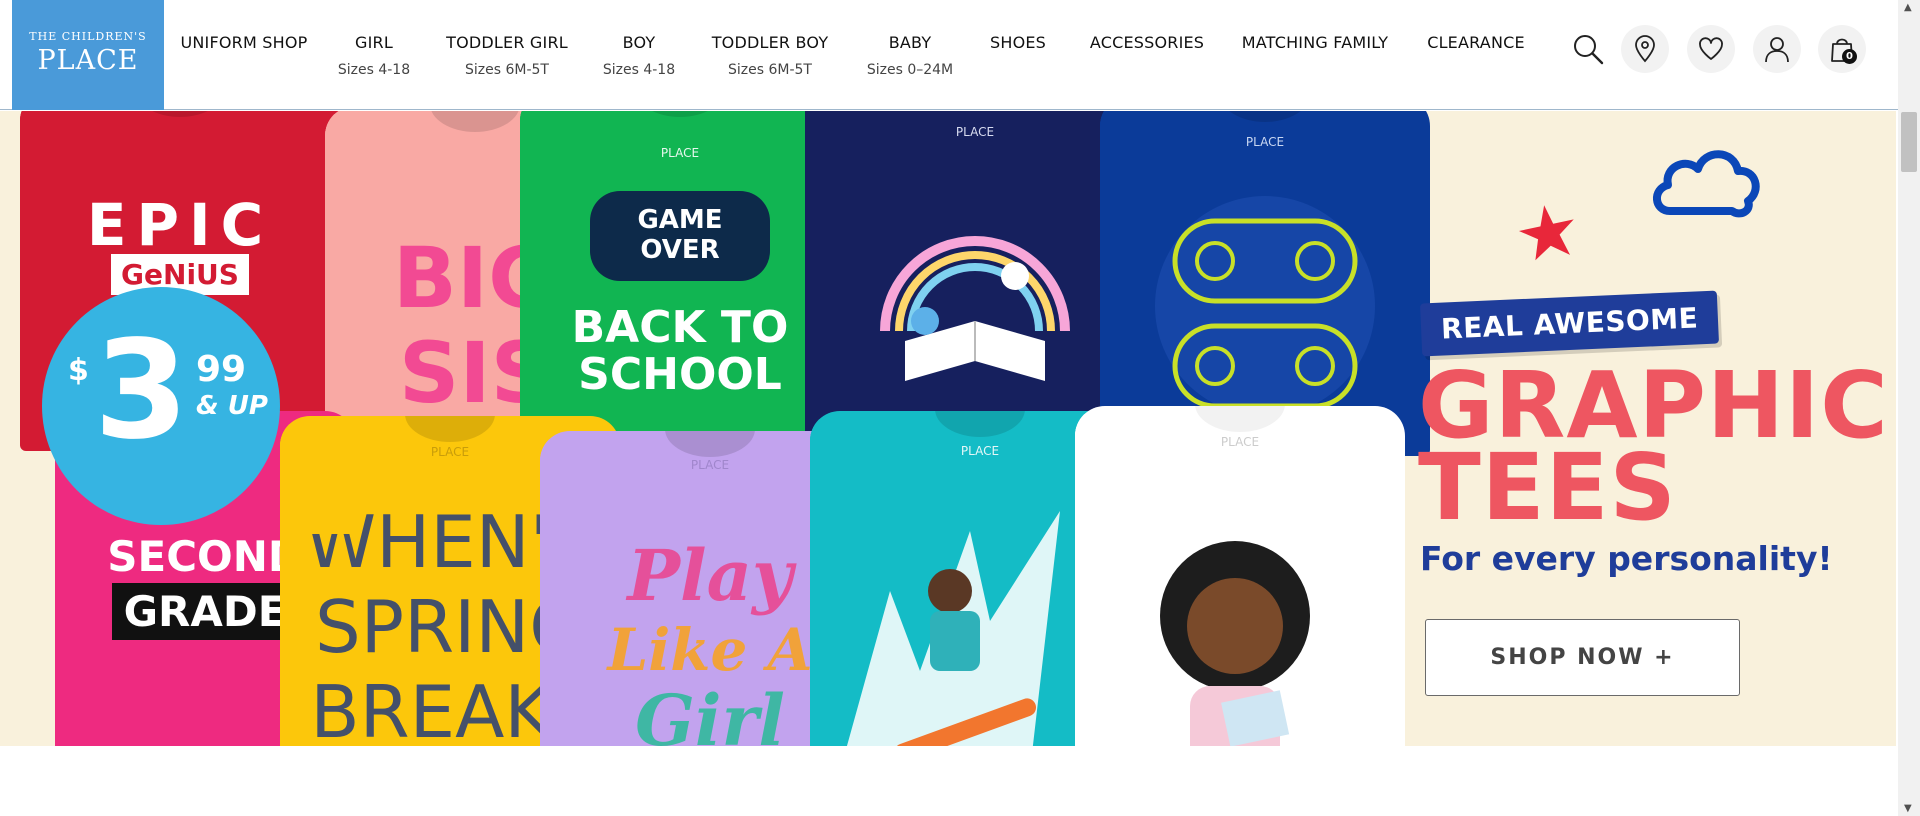 The image size is (1920, 816). I want to click on nav-clearance: CLEARANCE, so click(1476, 42).